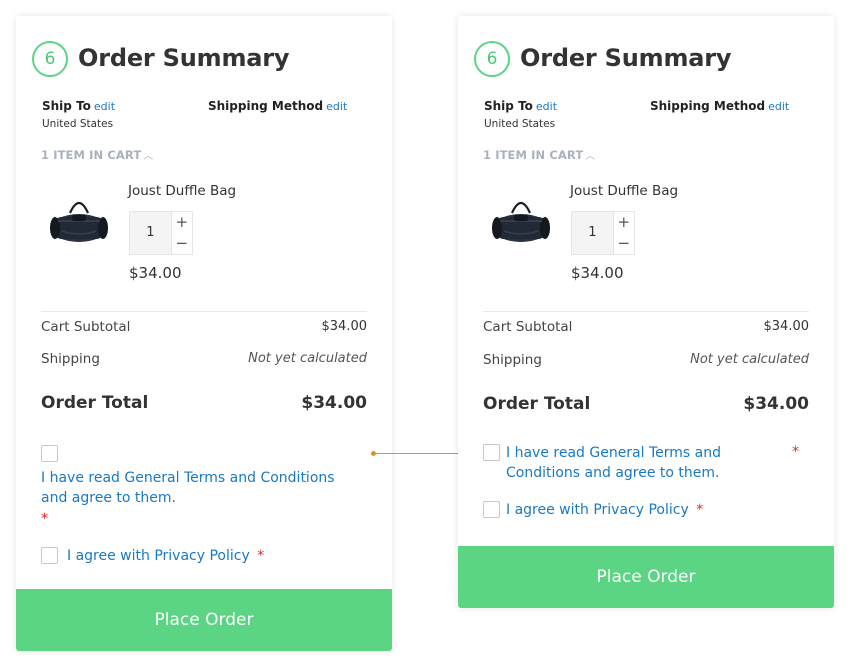 The width and height of the screenshot is (850, 669). What do you see at coordinates (373, 453) in the screenshot?
I see `connector-dot` at bounding box center [373, 453].